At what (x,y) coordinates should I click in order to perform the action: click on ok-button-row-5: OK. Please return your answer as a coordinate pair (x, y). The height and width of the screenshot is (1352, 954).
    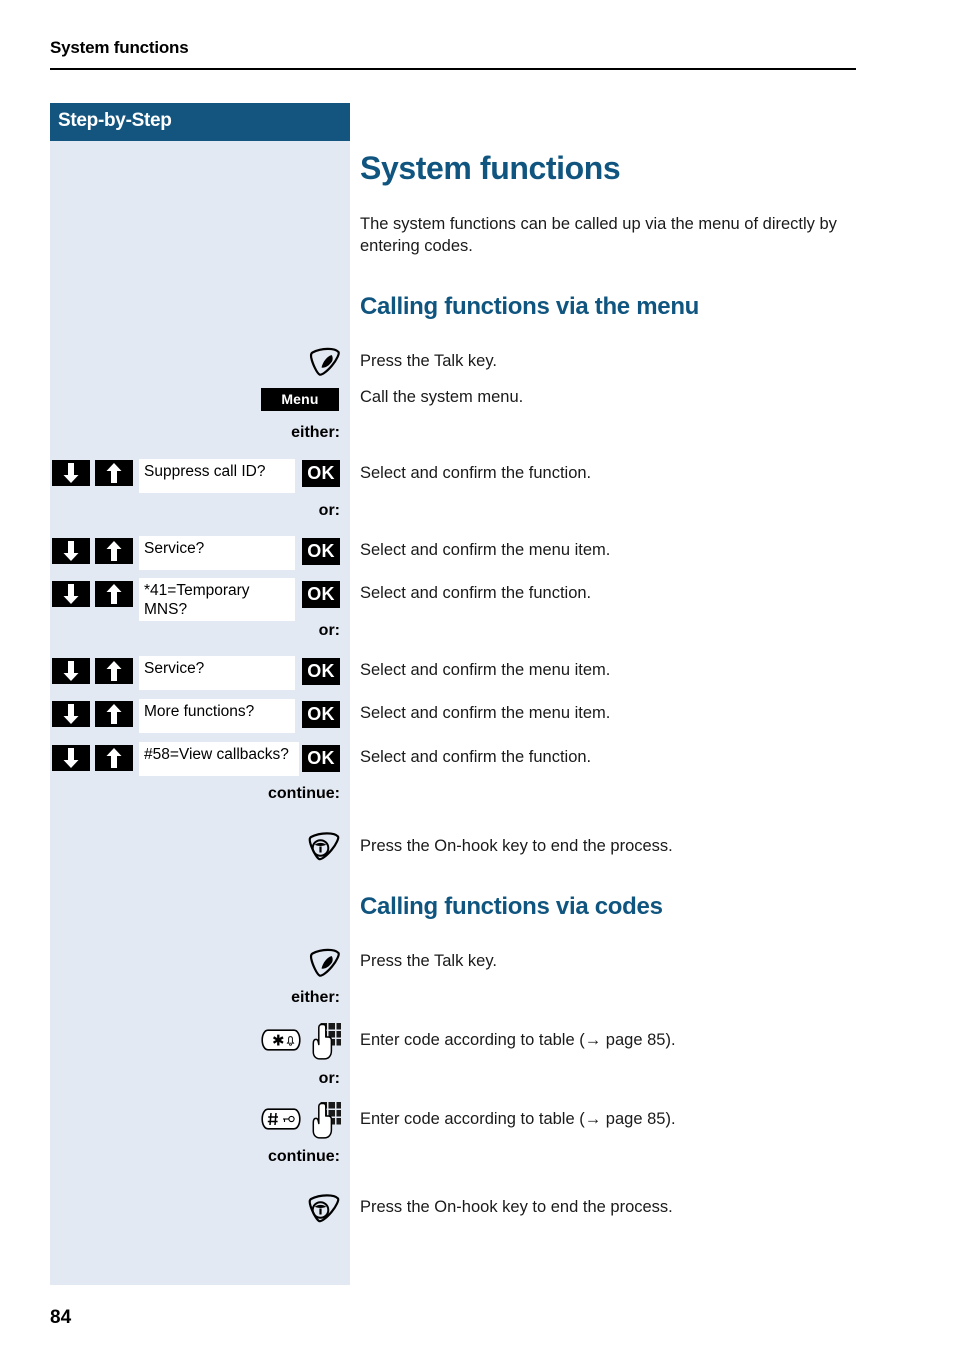
    Looking at the image, I should click on (321, 758).